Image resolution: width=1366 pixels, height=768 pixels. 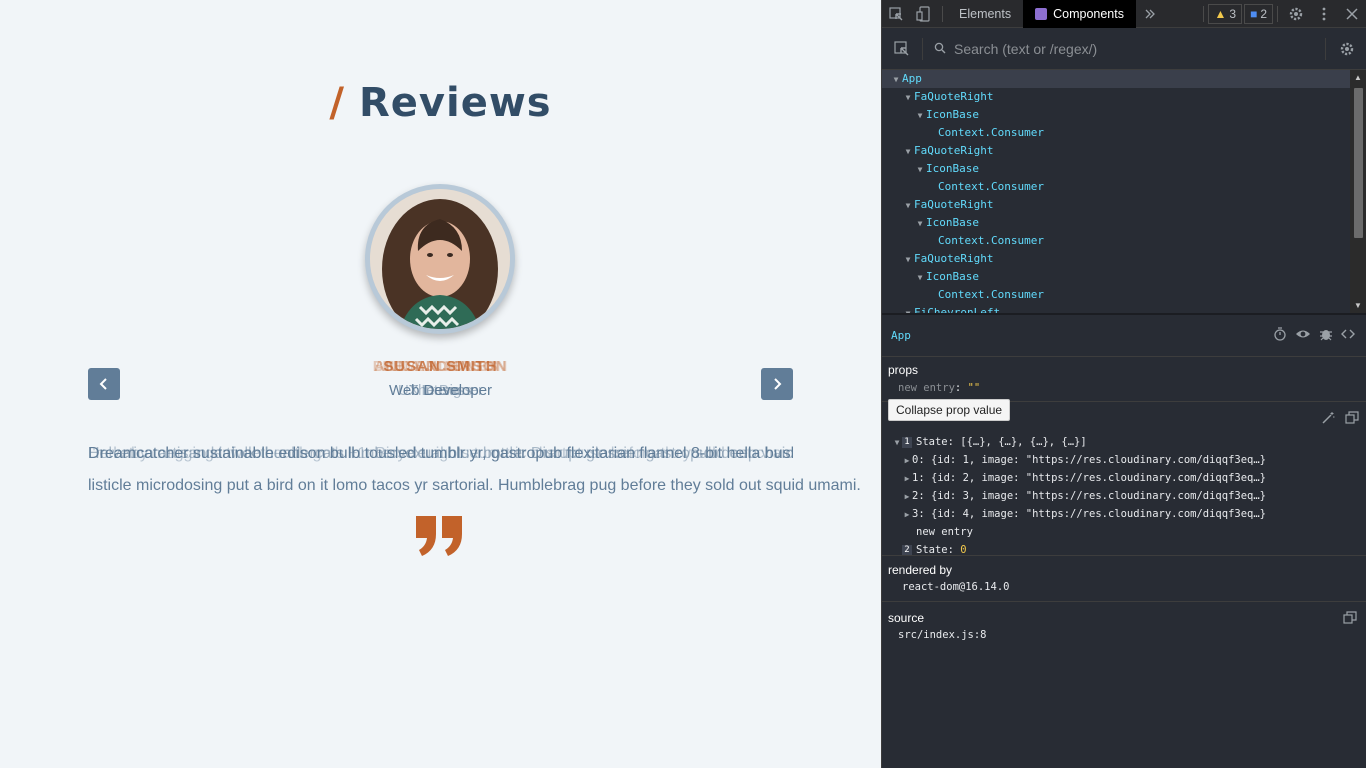 What do you see at coordinates (1358, 305) in the screenshot?
I see `scroll-down-icon: ▼` at bounding box center [1358, 305].